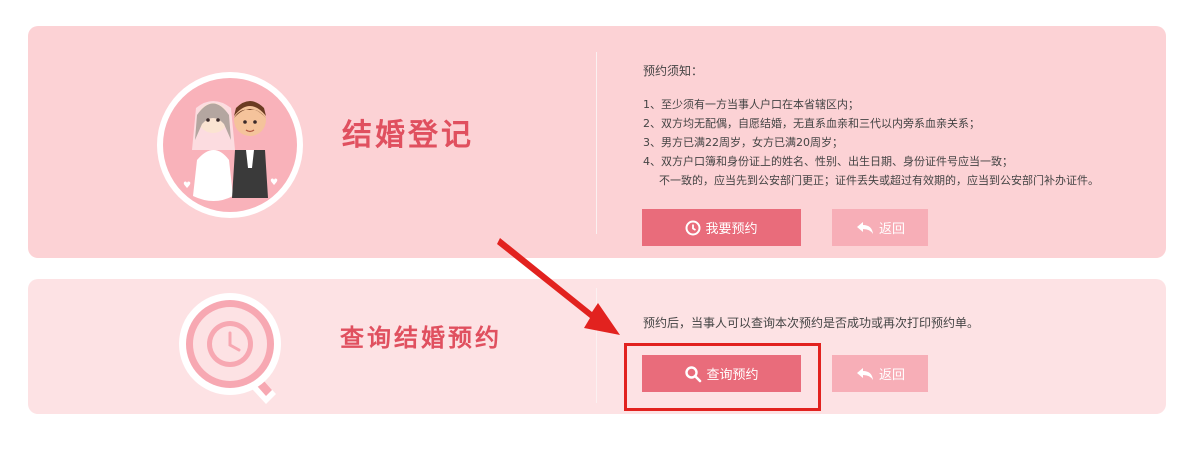 Image resolution: width=1200 pixels, height=468 pixels. Describe the element at coordinates (751, 104) in the screenshot. I see `notice-item: 1、至少须有一方当事人户口在本省辖区内；` at that location.